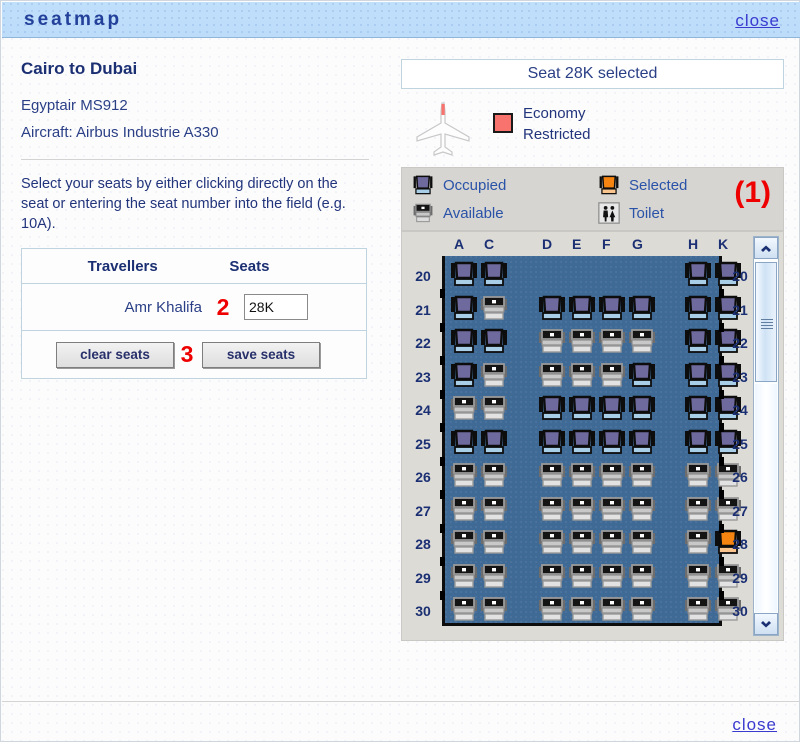 This screenshot has height=742, width=800. Describe the element at coordinates (698, 576) in the screenshot. I see `seat-29H` at that location.